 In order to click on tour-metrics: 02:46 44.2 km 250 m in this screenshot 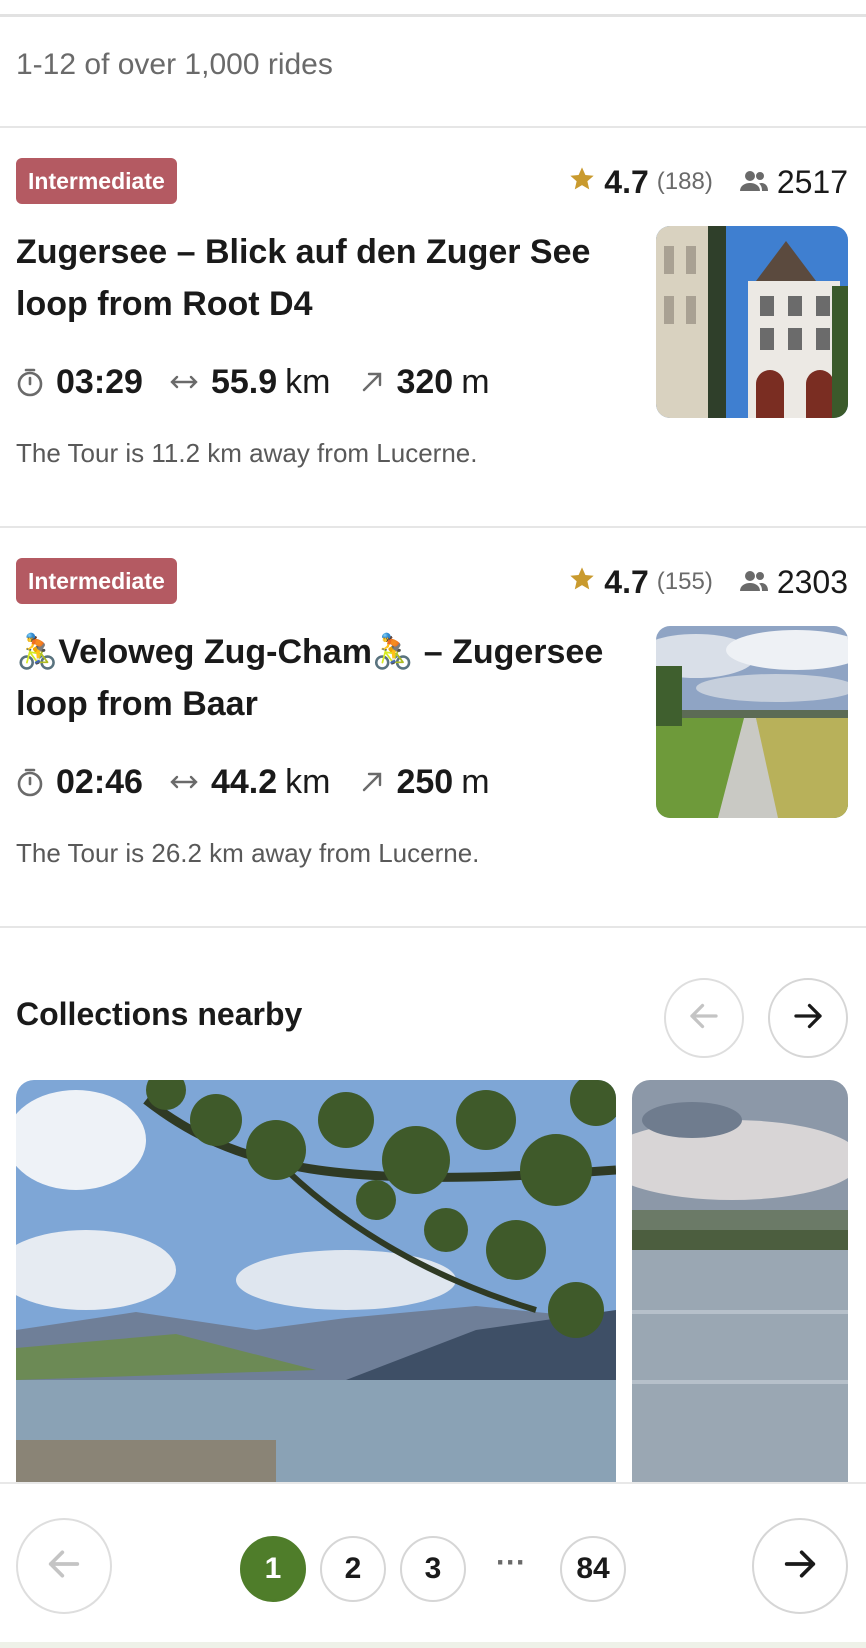, I will do `click(268, 782)`.